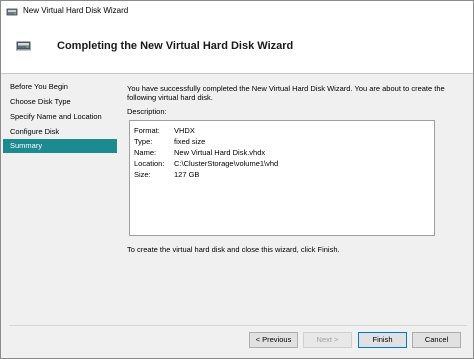 Image resolution: width=474 pixels, height=359 pixels. I want to click on nav-item-before-you-begin: Before You Begin, so click(60, 87).